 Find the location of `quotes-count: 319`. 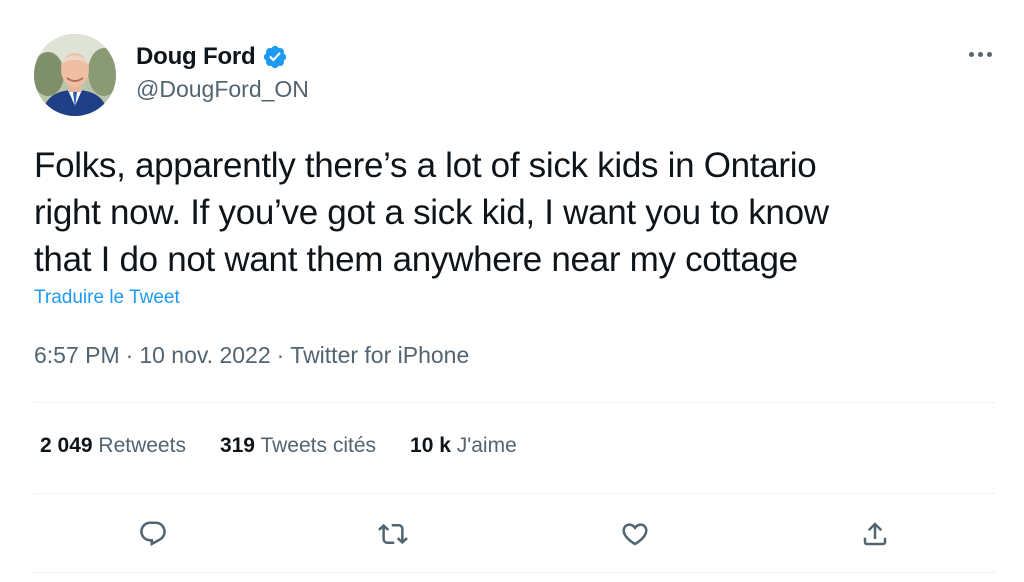

quotes-count: 319 is located at coordinates (237, 445).